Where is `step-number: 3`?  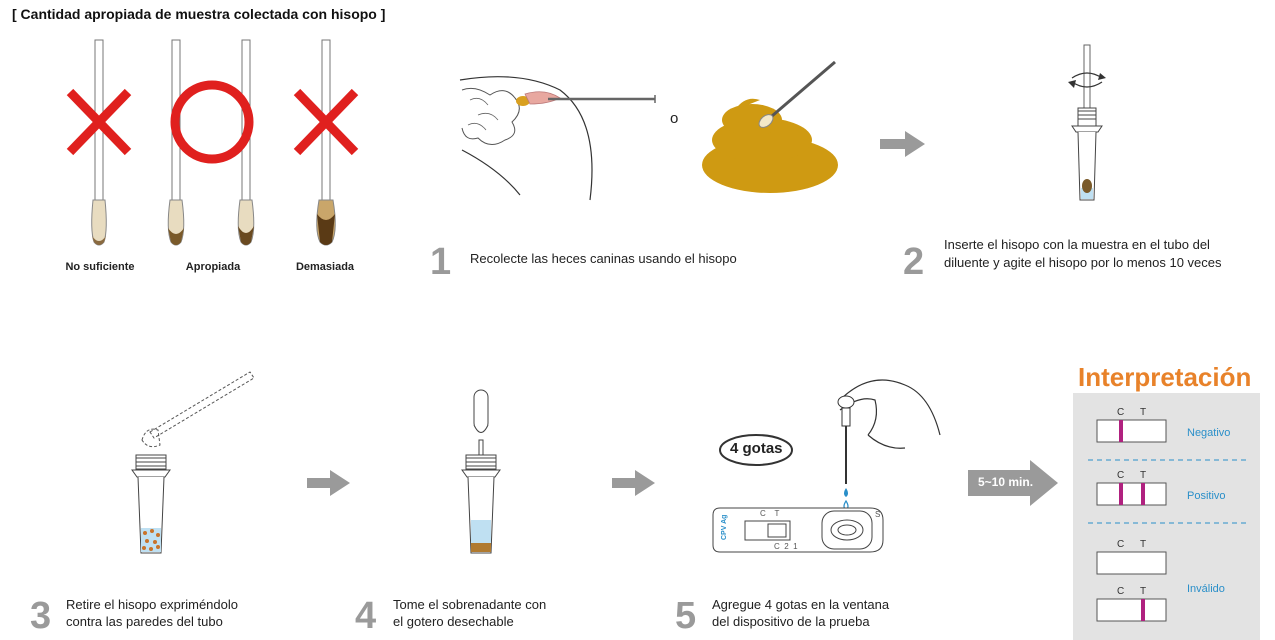
step-number: 3 is located at coordinates (41, 616).